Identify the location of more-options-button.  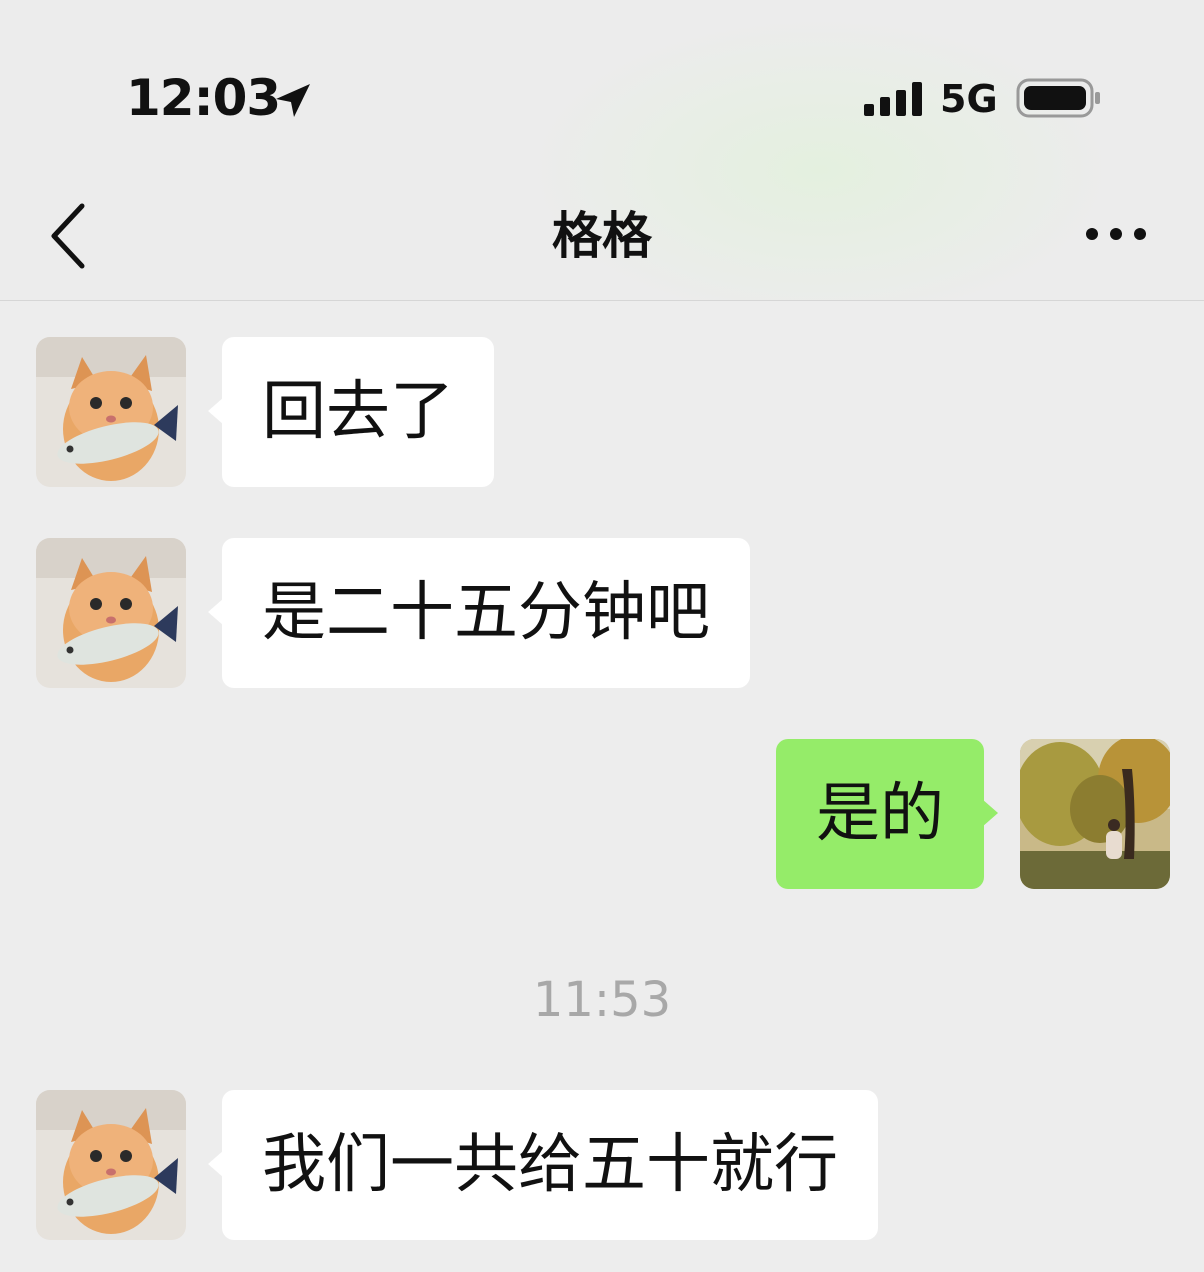
(1116, 234).